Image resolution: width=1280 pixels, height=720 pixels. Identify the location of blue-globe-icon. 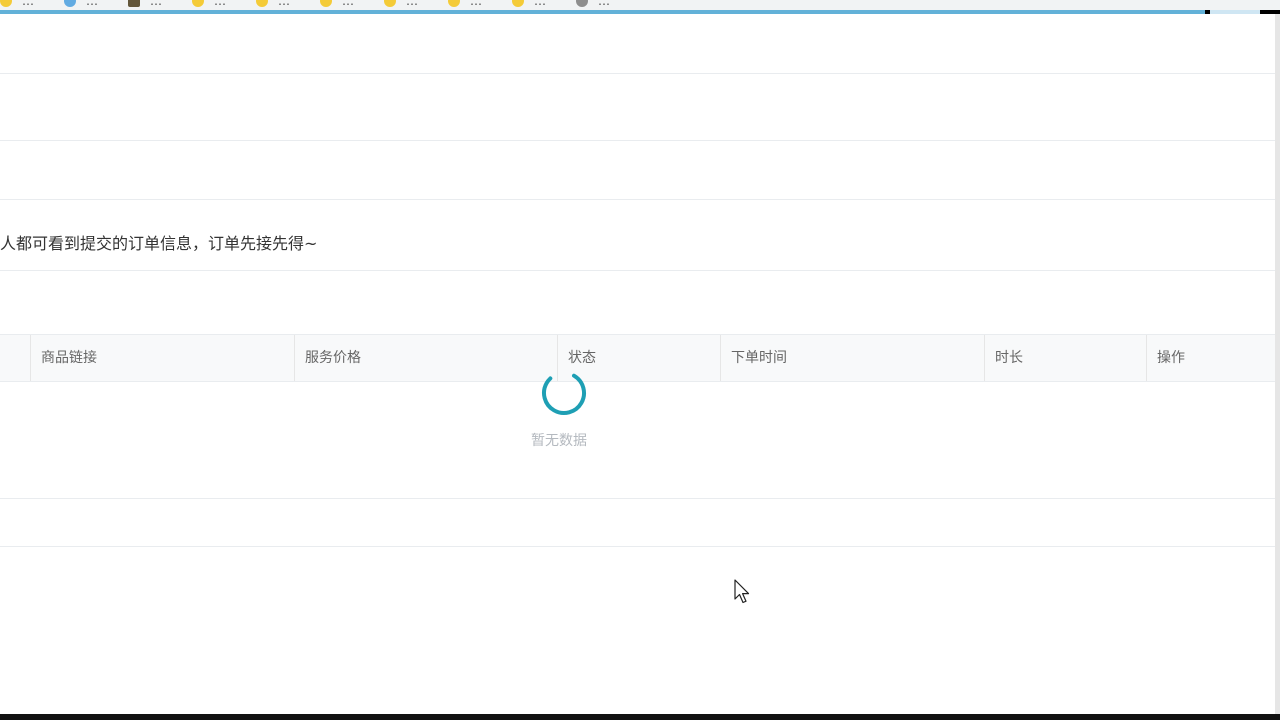
(70, 3).